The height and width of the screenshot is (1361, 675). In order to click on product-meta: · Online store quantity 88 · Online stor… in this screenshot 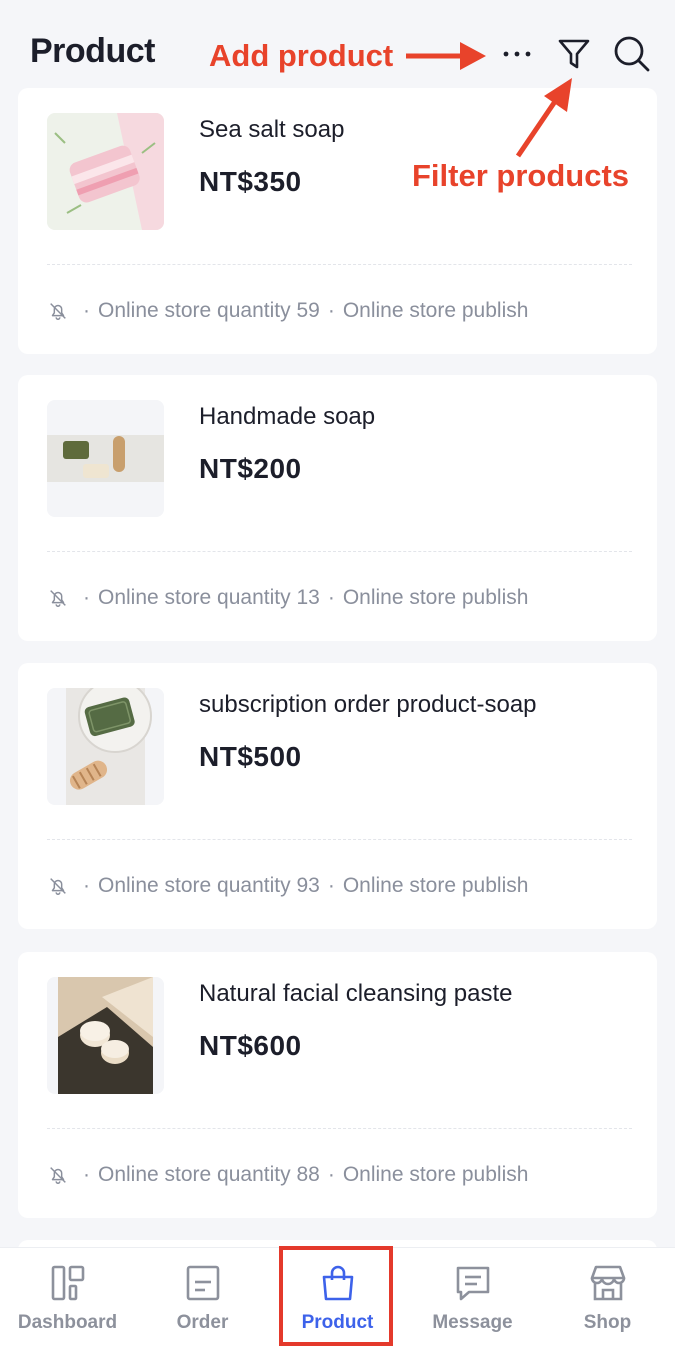, I will do `click(287, 1175)`.